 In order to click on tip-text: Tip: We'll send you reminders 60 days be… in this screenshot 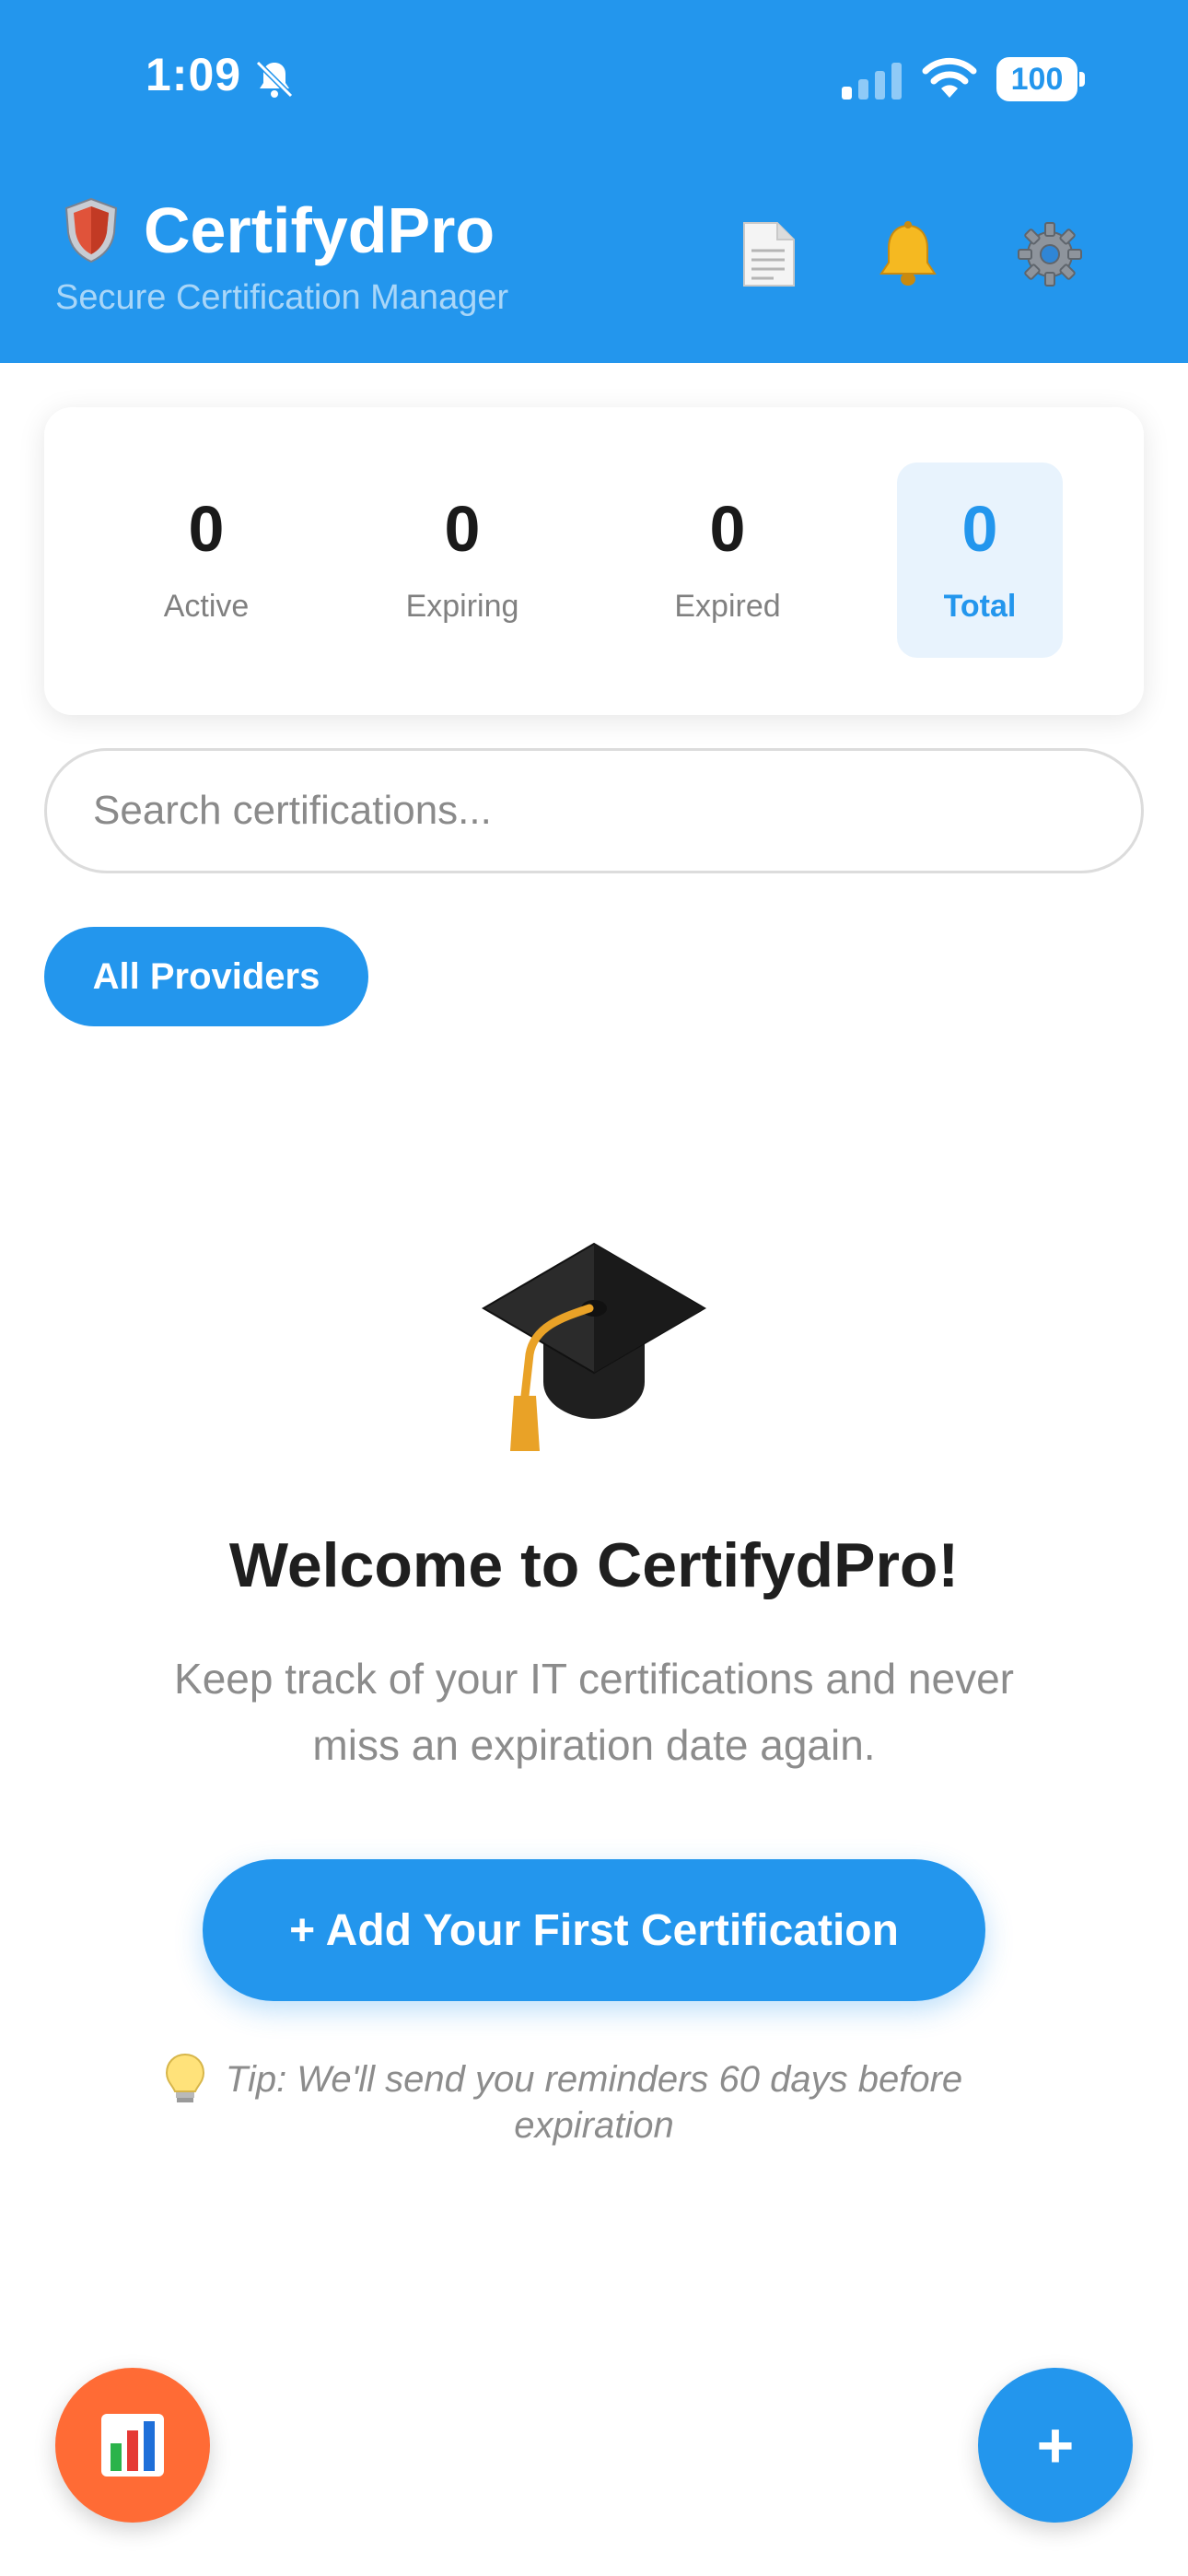, I will do `click(594, 2102)`.